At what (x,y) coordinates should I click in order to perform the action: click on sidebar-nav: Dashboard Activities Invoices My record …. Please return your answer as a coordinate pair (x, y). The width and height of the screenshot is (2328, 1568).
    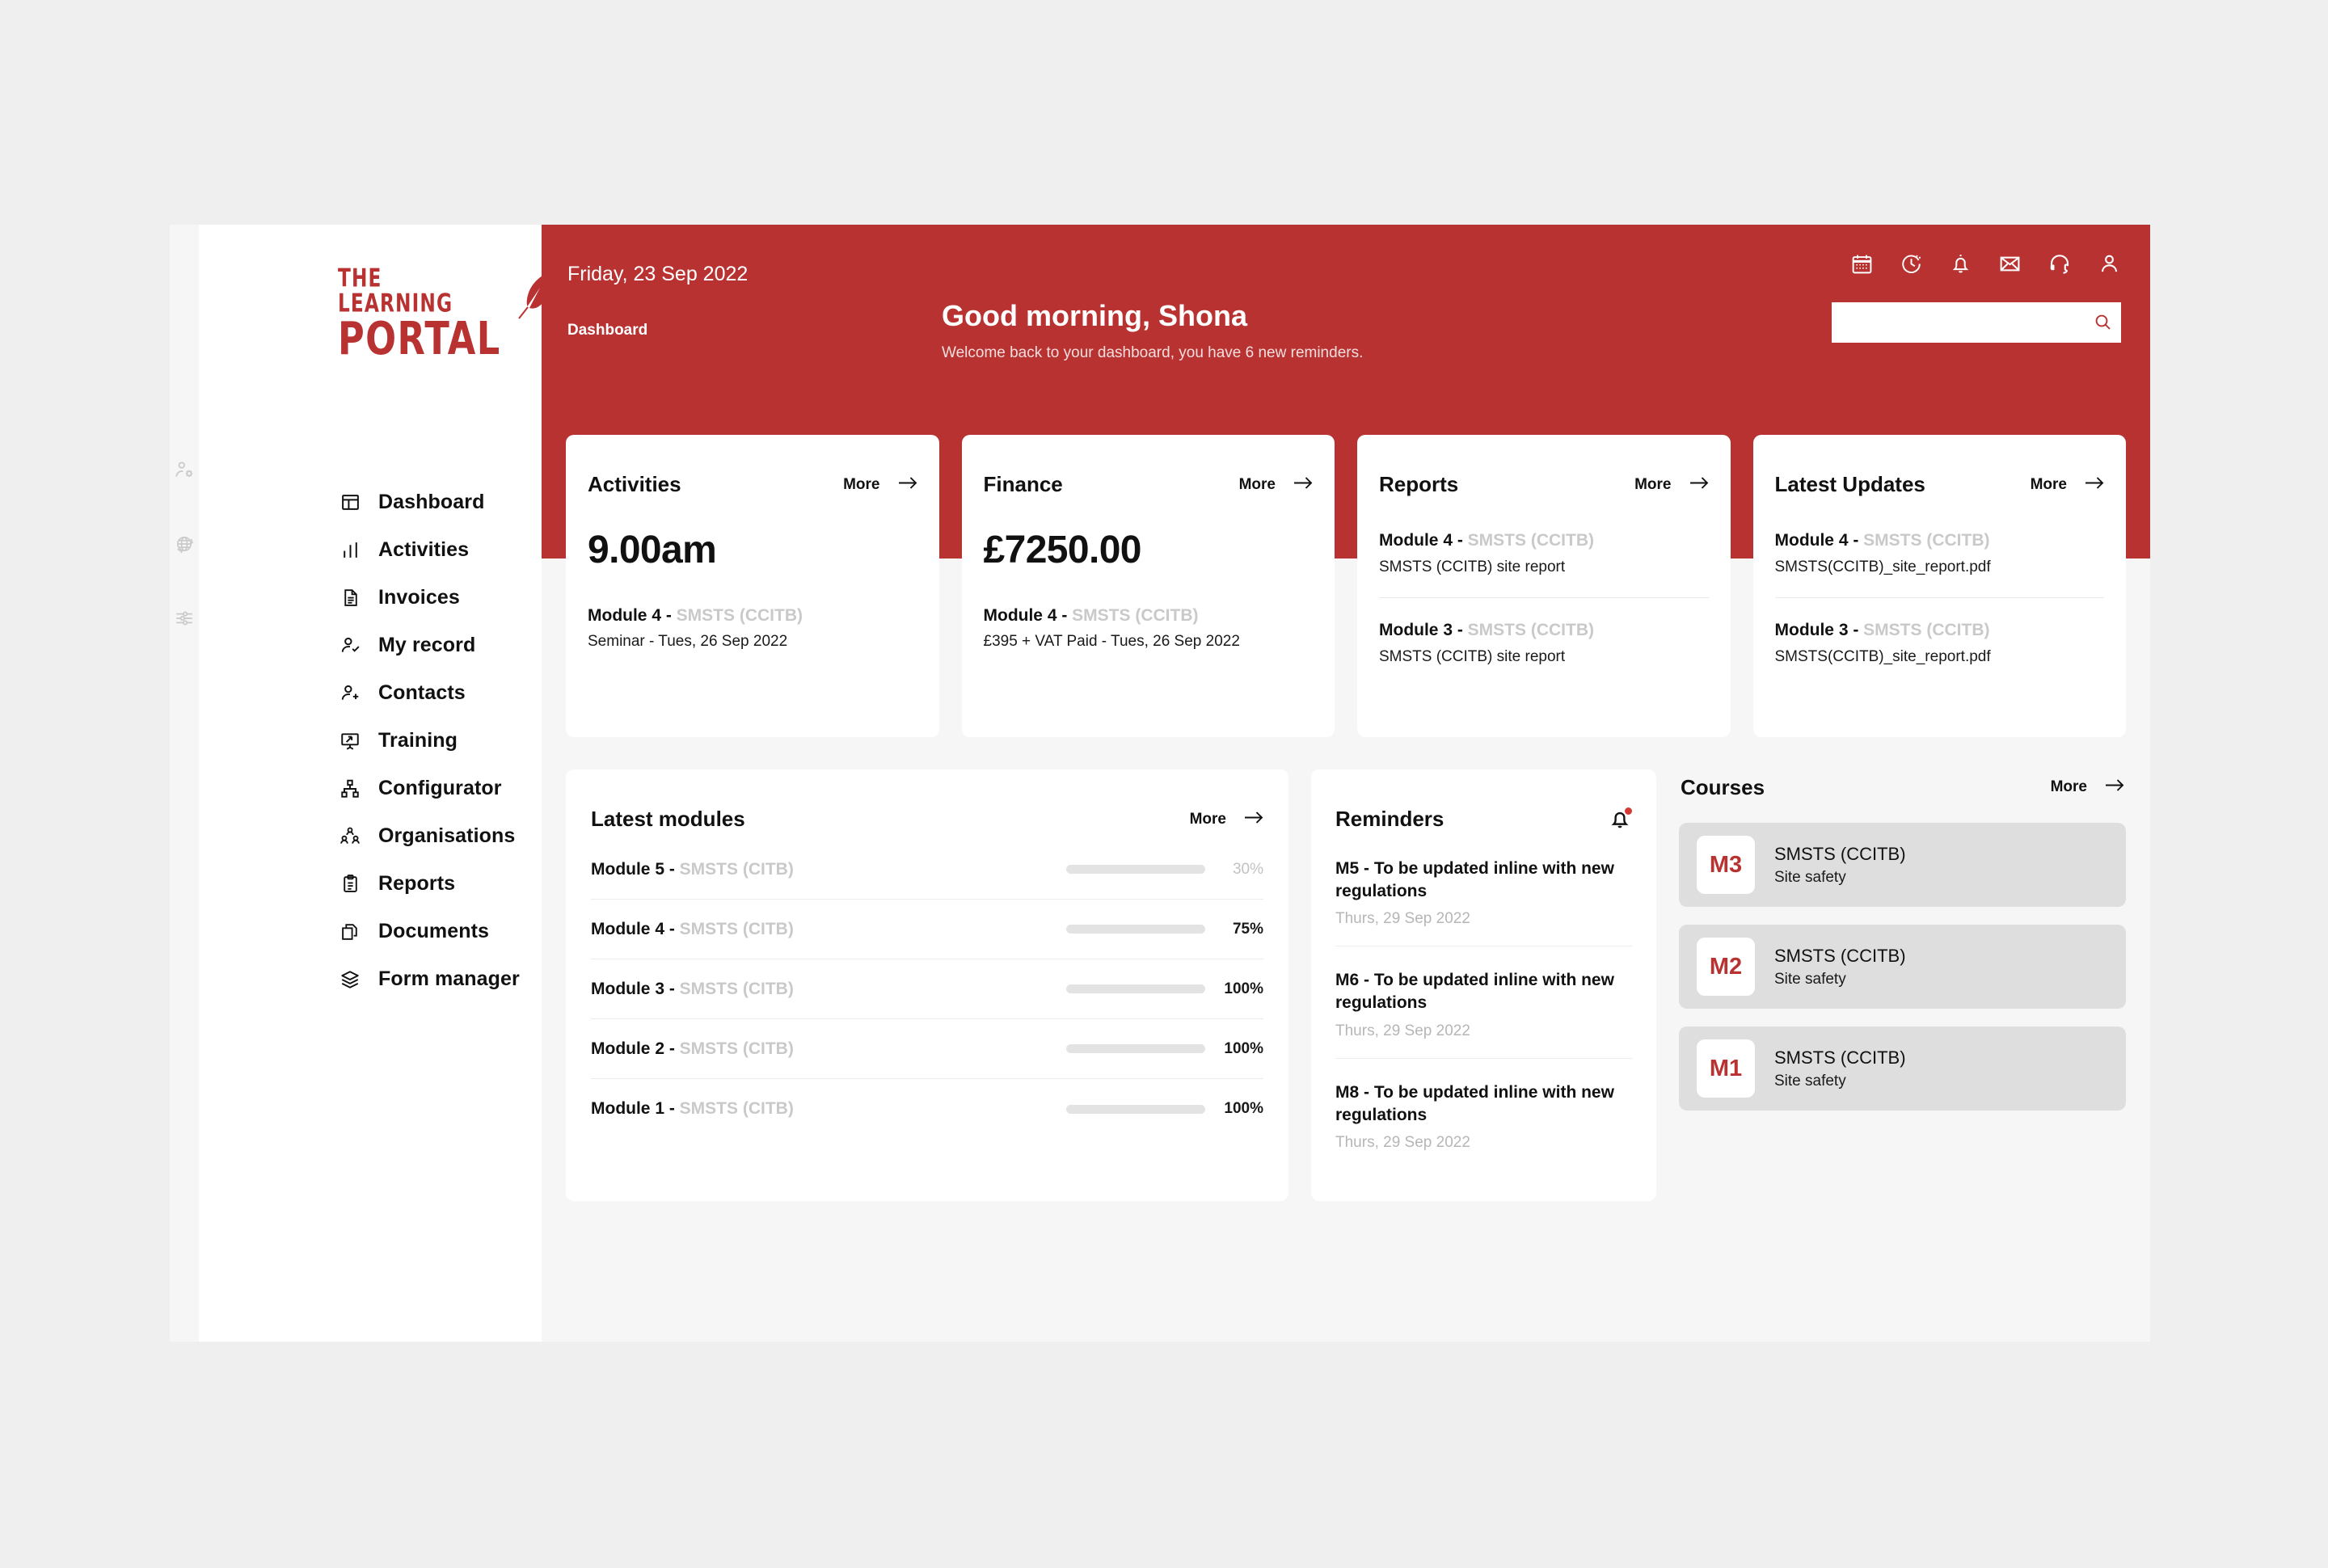
    Looking at the image, I should click on (455, 740).